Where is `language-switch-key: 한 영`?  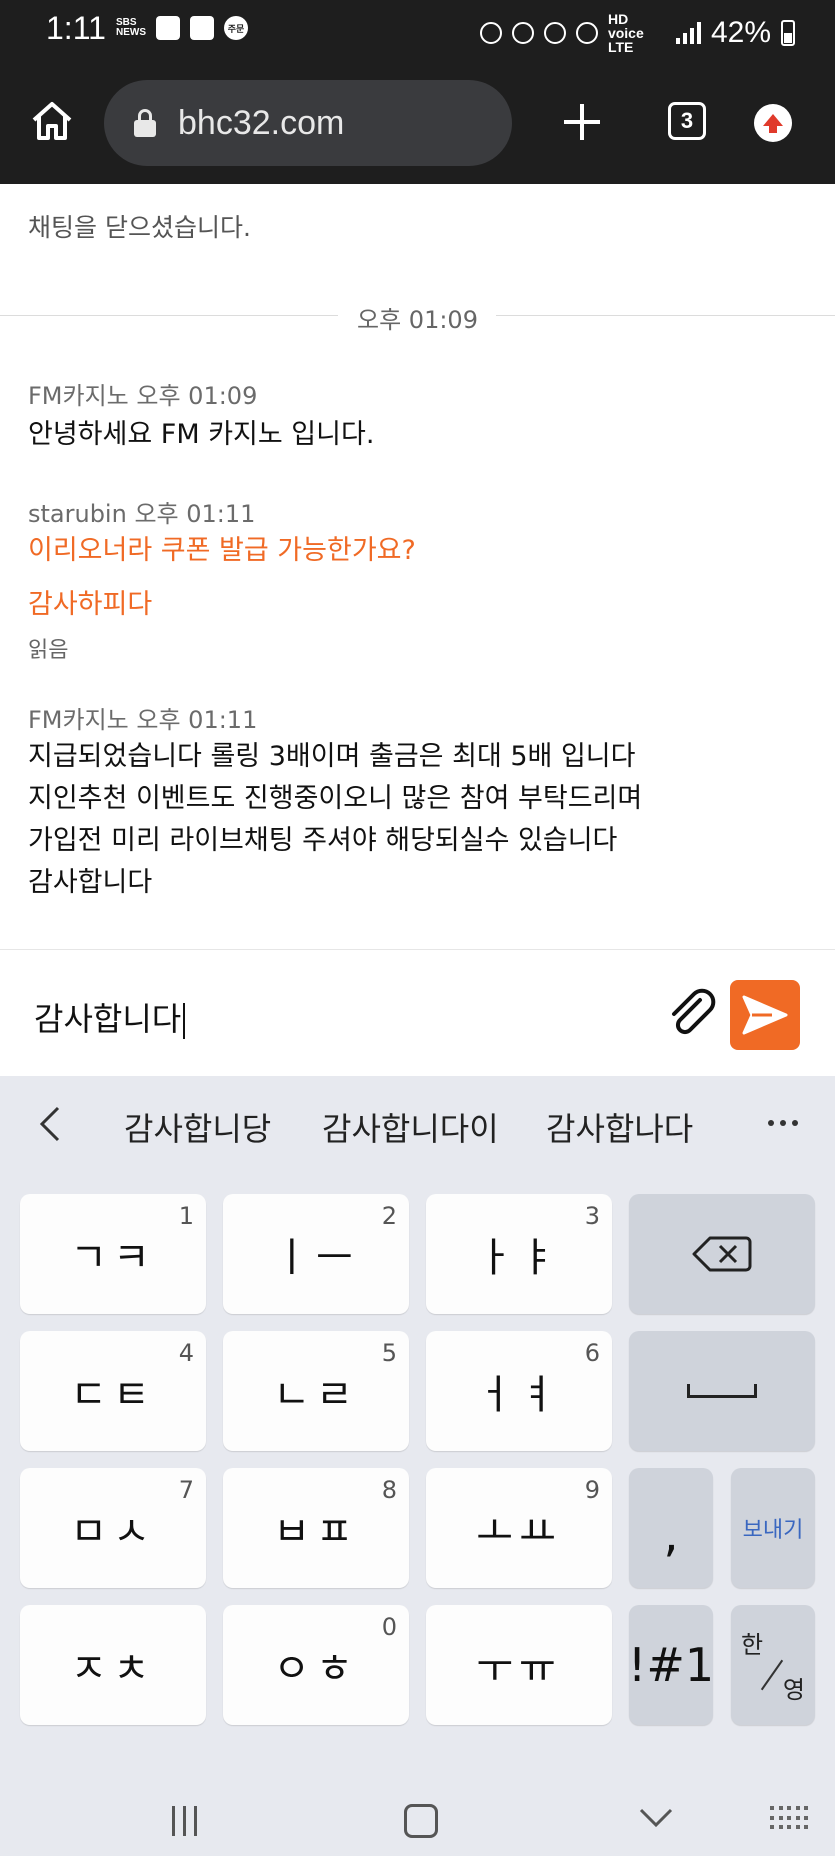 language-switch-key: 한 영 is located at coordinates (773, 1665).